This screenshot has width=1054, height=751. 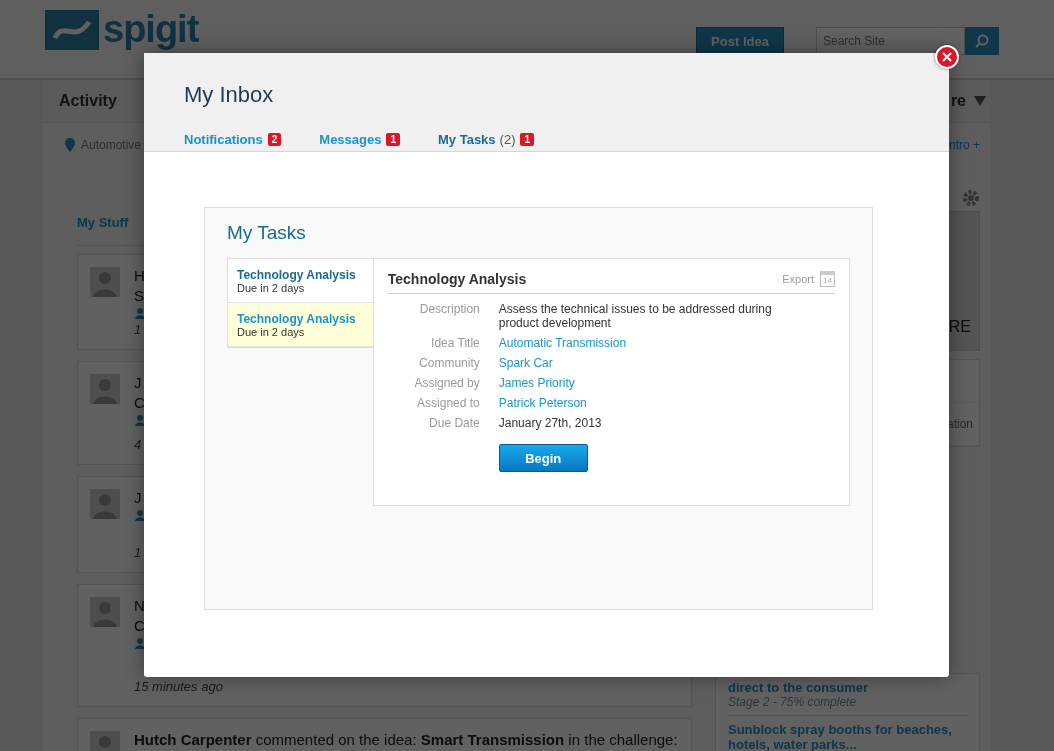 I want to click on calendar-icon: 14, so click(x=827, y=279).